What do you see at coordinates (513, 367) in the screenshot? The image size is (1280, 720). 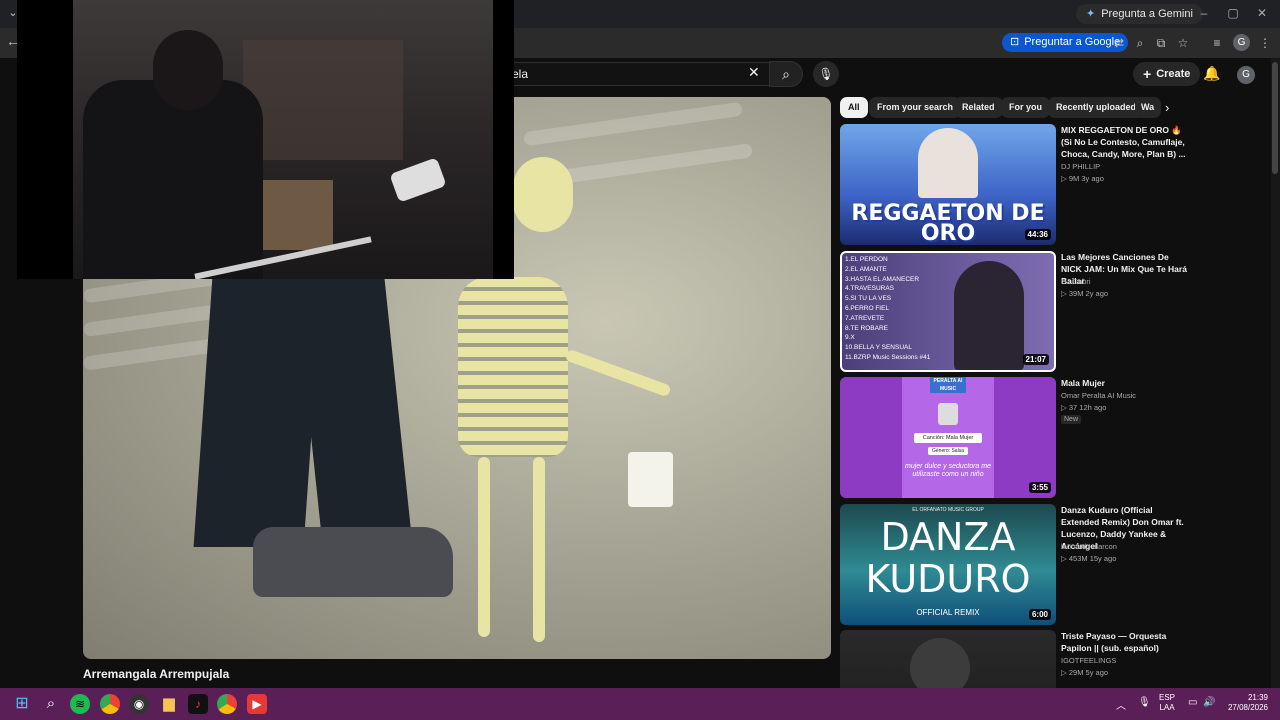 I see `skeleton-ribcage` at bounding box center [513, 367].